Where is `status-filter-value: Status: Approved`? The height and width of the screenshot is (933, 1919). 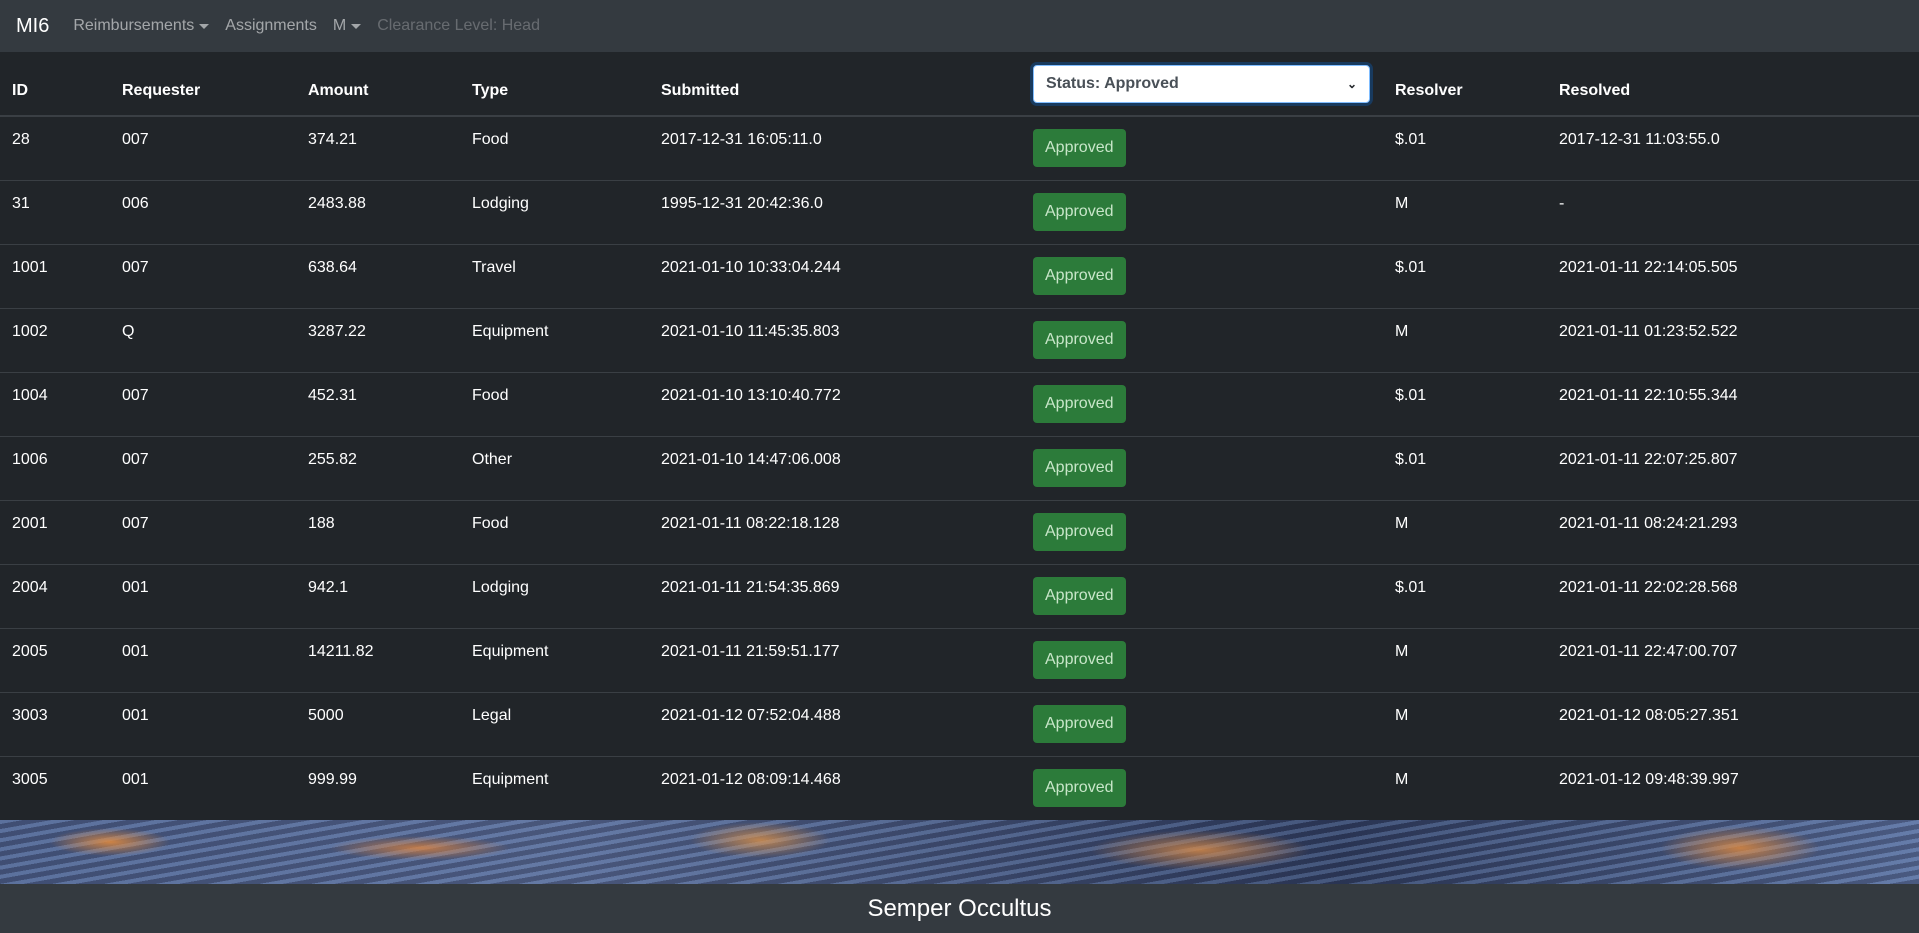
status-filter-value: Status: Approved is located at coordinates (1112, 83).